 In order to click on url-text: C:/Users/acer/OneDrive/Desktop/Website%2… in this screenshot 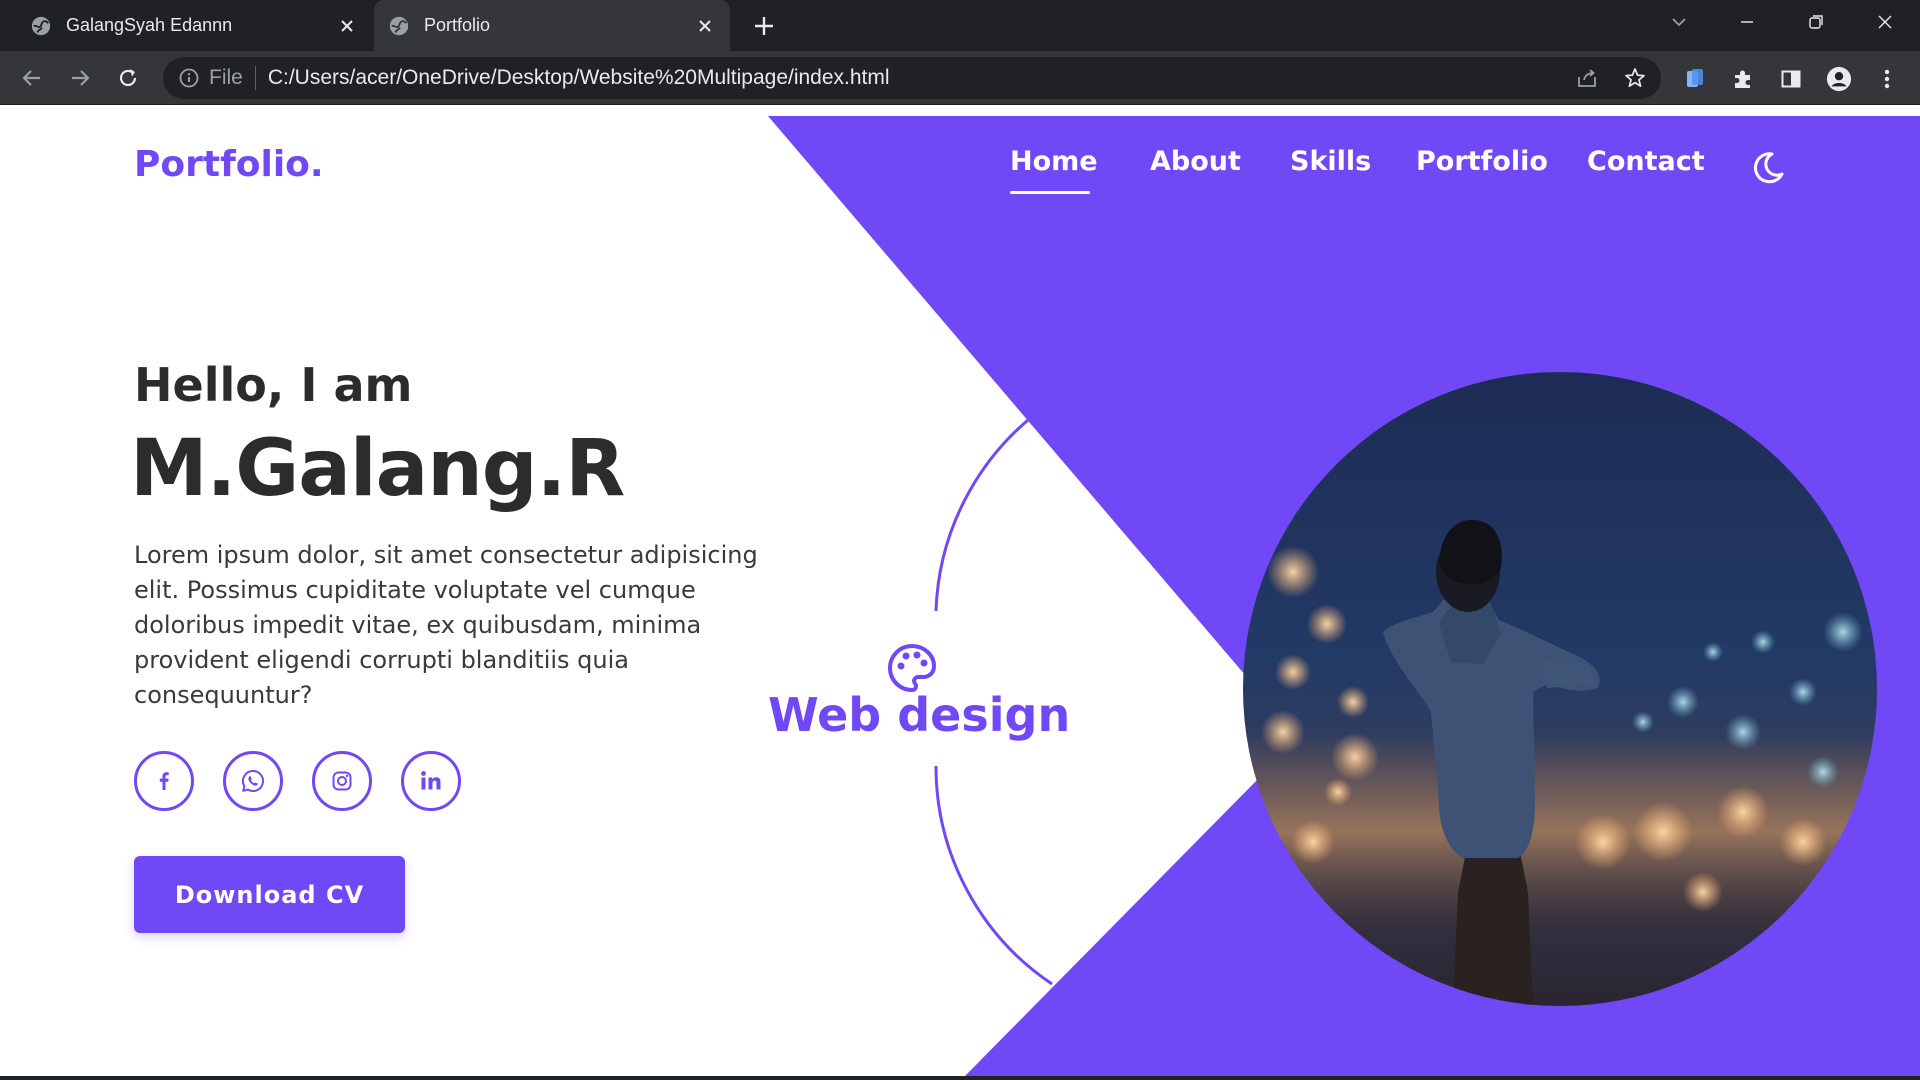, I will do `click(579, 78)`.